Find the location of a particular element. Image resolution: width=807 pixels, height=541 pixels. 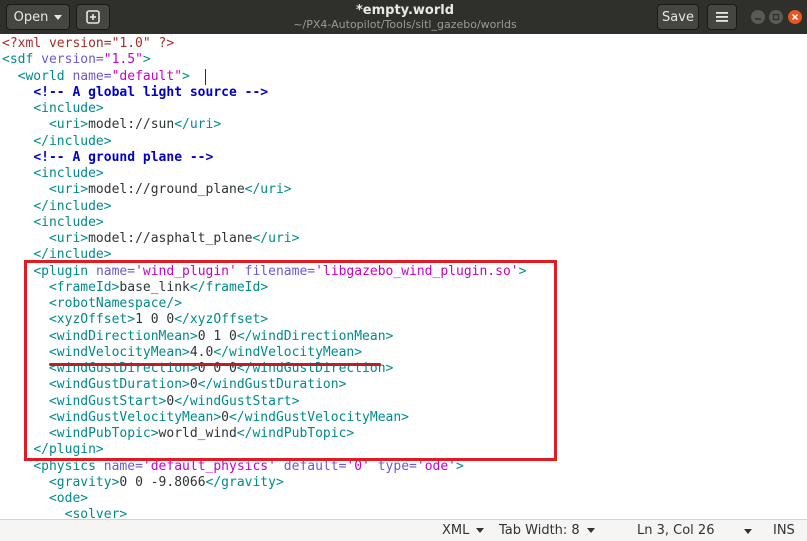

code-token: <gravity> is located at coordinates (84, 482).